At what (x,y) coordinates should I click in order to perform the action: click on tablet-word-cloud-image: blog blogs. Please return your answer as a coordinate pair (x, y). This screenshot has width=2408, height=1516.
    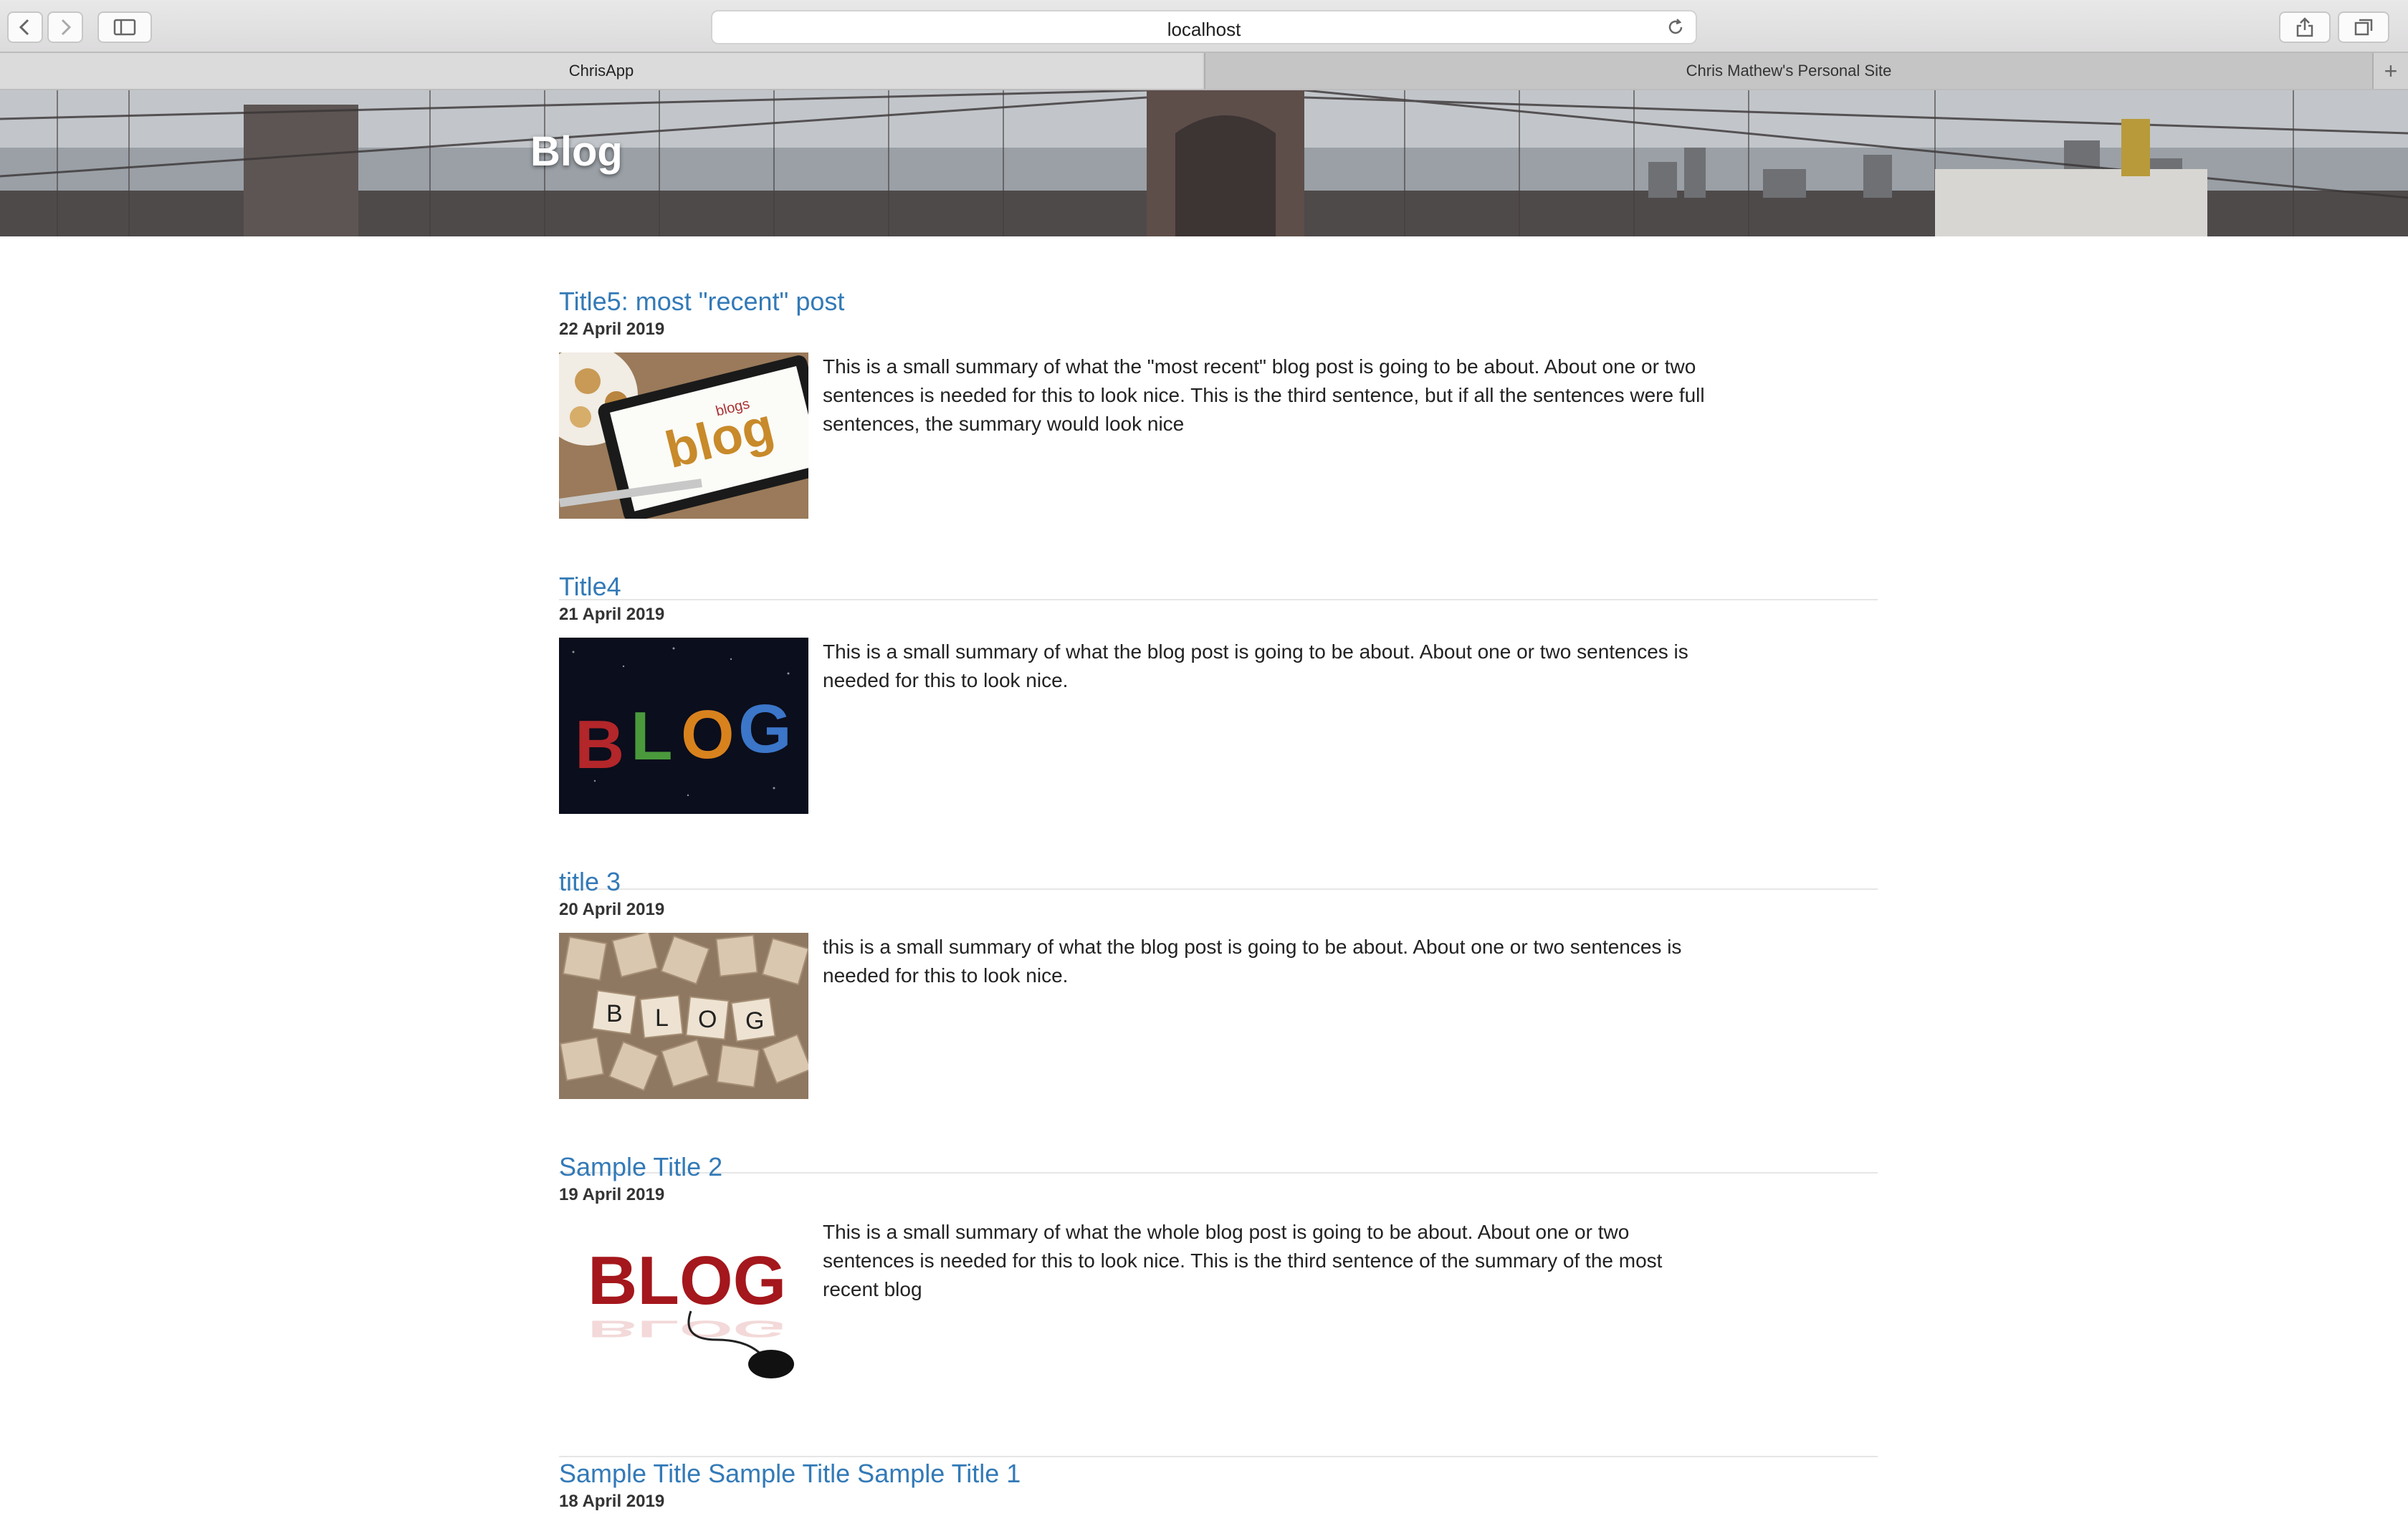
    Looking at the image, I should click on (683, 435).